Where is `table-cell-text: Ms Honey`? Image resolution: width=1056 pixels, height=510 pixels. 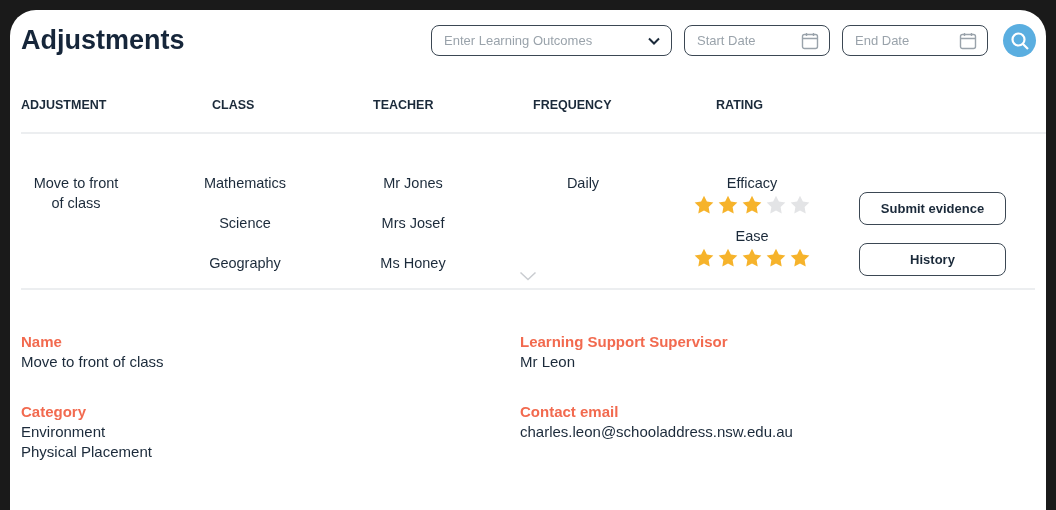 table-cell-text: Ms Honey is located at coordinates (413, 263).